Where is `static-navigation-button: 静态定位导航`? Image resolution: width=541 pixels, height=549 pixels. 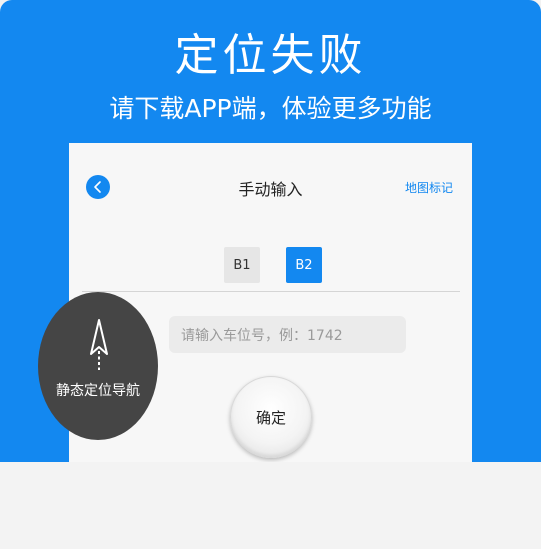
static-navigation-button: 静态定位导航 is located at coordinates (98, 366).